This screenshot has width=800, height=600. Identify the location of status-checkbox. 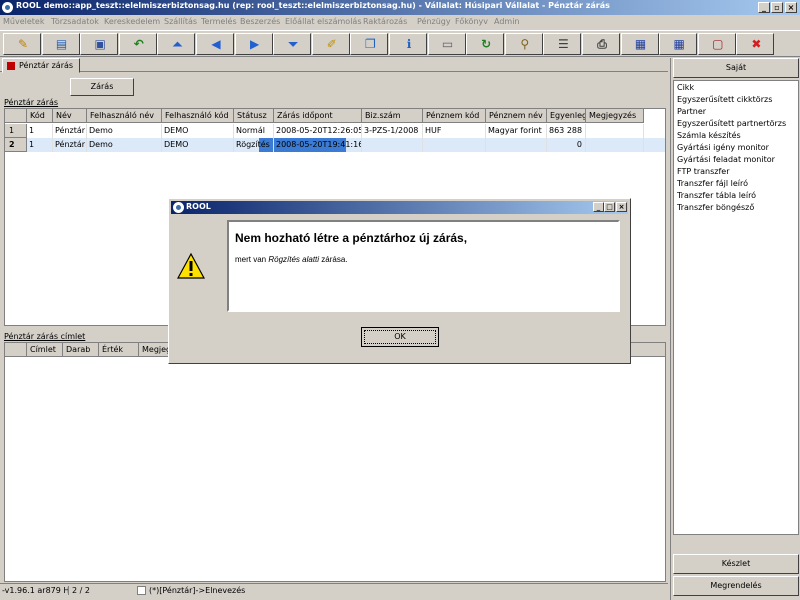
(141, 590).